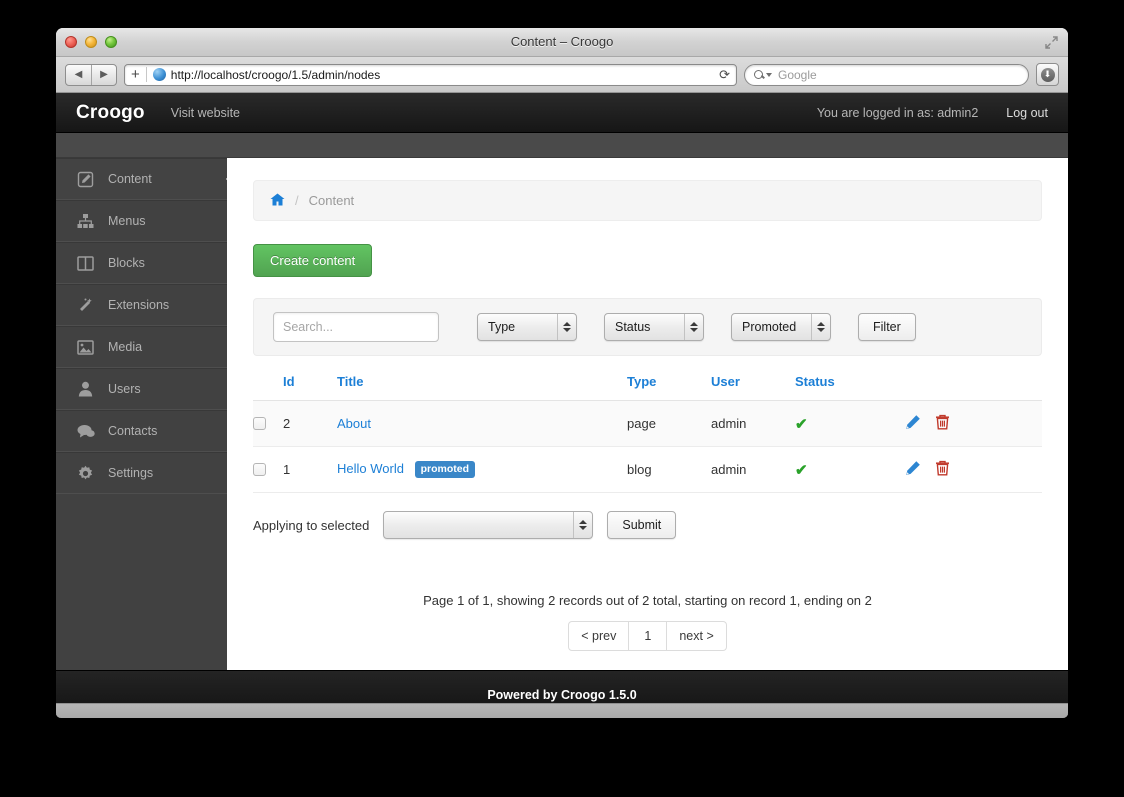 Image resolution: width=1124 pixels, height=797 pixels. Describe the element at coordinates (562, 710) in the screenshot. I see `window-bottom-bar` at that location.